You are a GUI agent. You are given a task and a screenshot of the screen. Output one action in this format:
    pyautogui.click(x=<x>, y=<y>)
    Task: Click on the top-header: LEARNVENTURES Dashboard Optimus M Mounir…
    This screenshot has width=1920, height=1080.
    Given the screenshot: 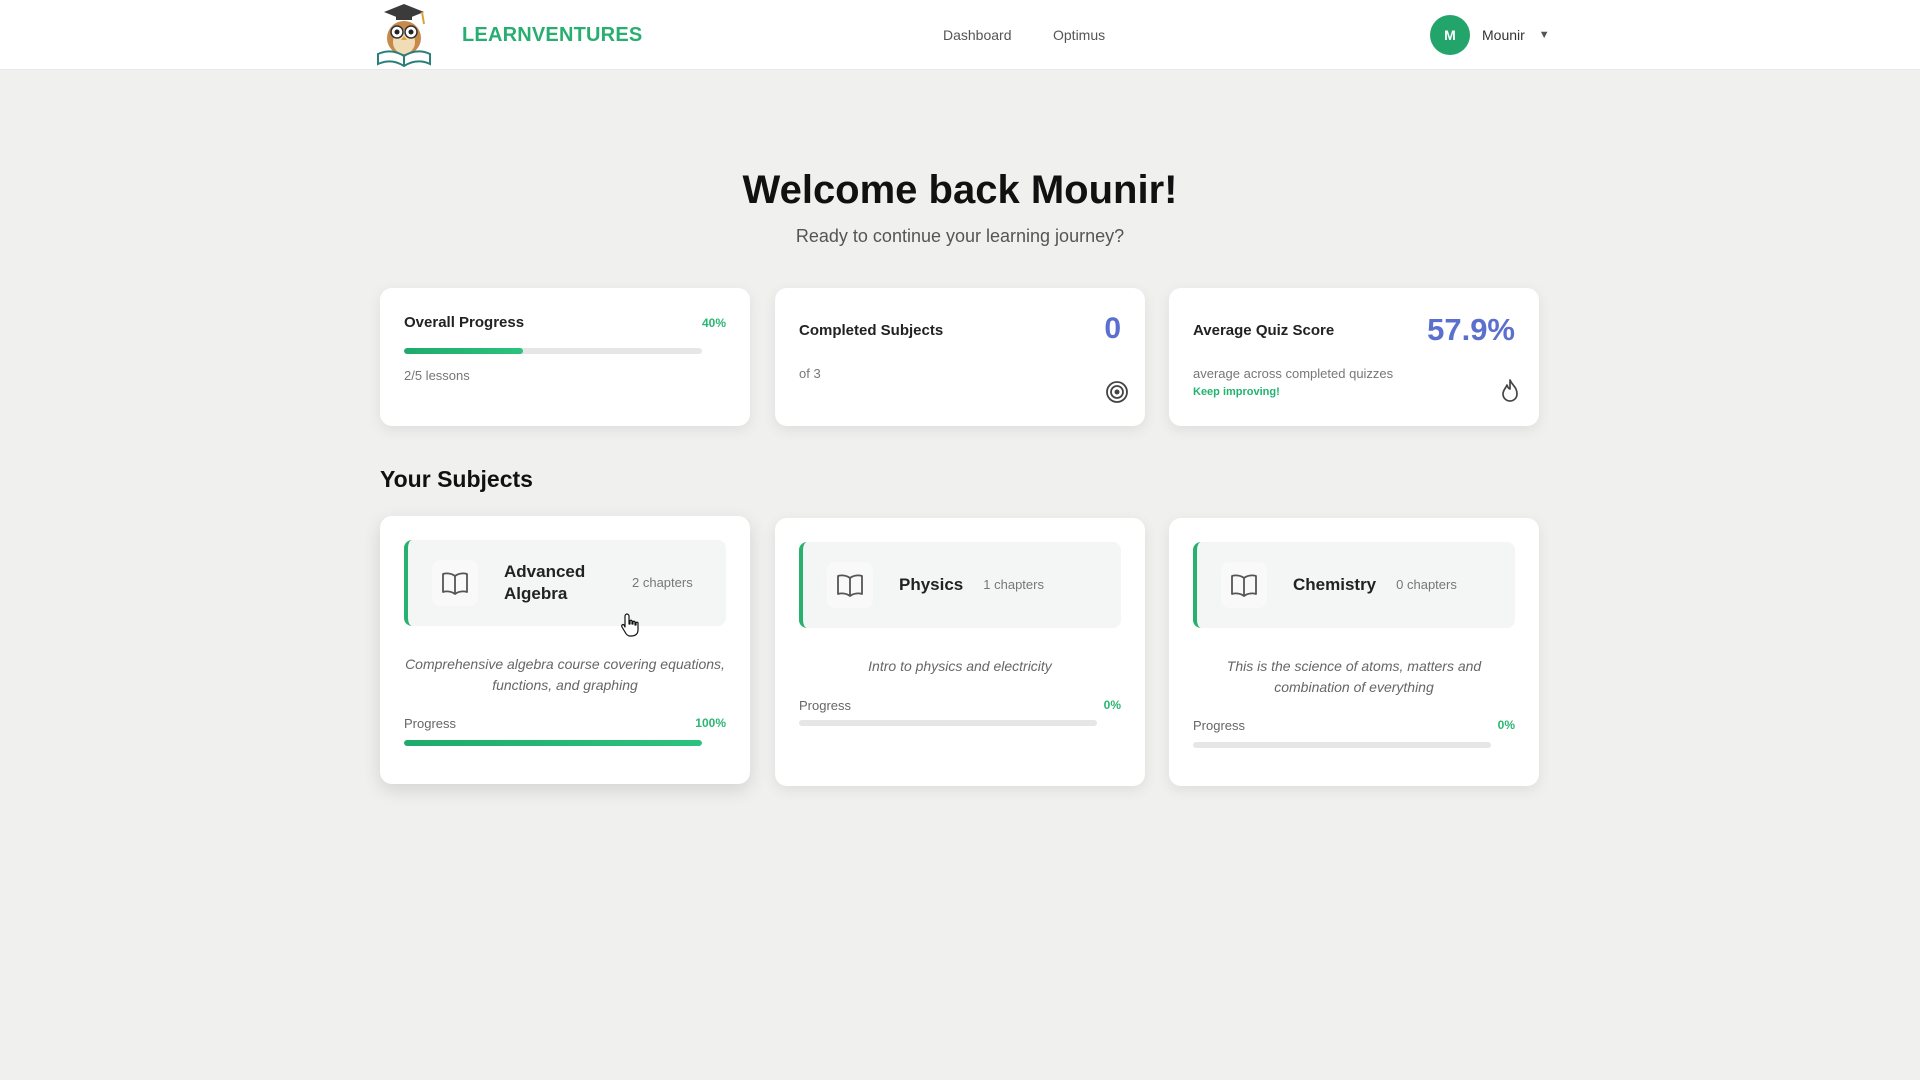 What is the action you would take?
    pyautogui.click(x=960, y=35)
    